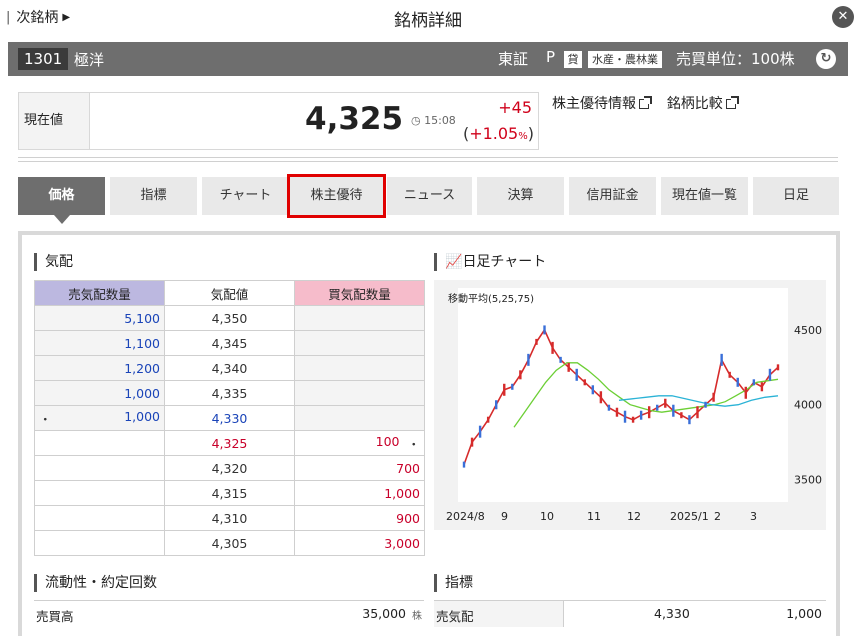  I want to click on quote-price-cell: 4,350, so click(229, 318).